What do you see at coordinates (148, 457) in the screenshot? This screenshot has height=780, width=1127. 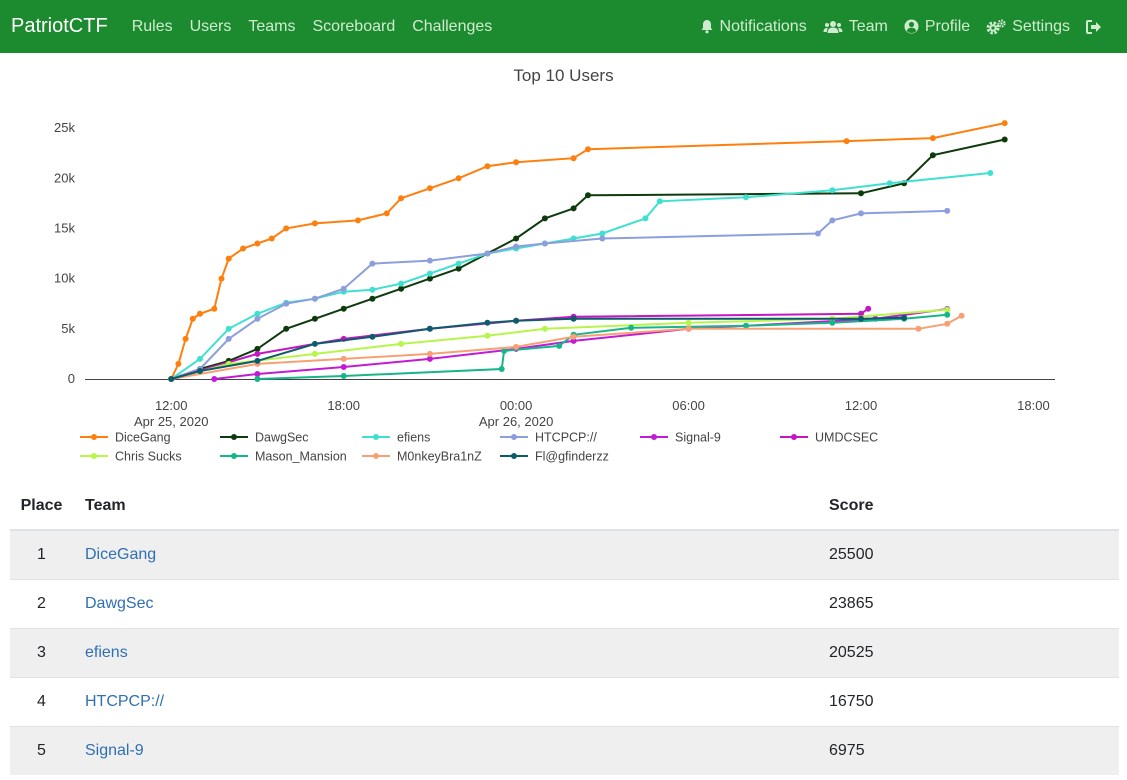 I see `legend-label: Chris Sucks` at bounding box center [148, 457].